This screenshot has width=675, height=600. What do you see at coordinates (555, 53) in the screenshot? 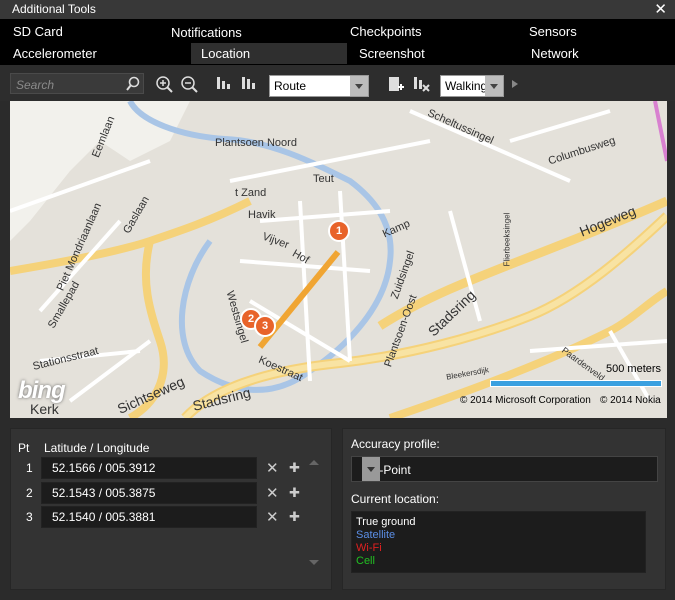
I see `tab-network: Network` at bounding box center [555, 53].